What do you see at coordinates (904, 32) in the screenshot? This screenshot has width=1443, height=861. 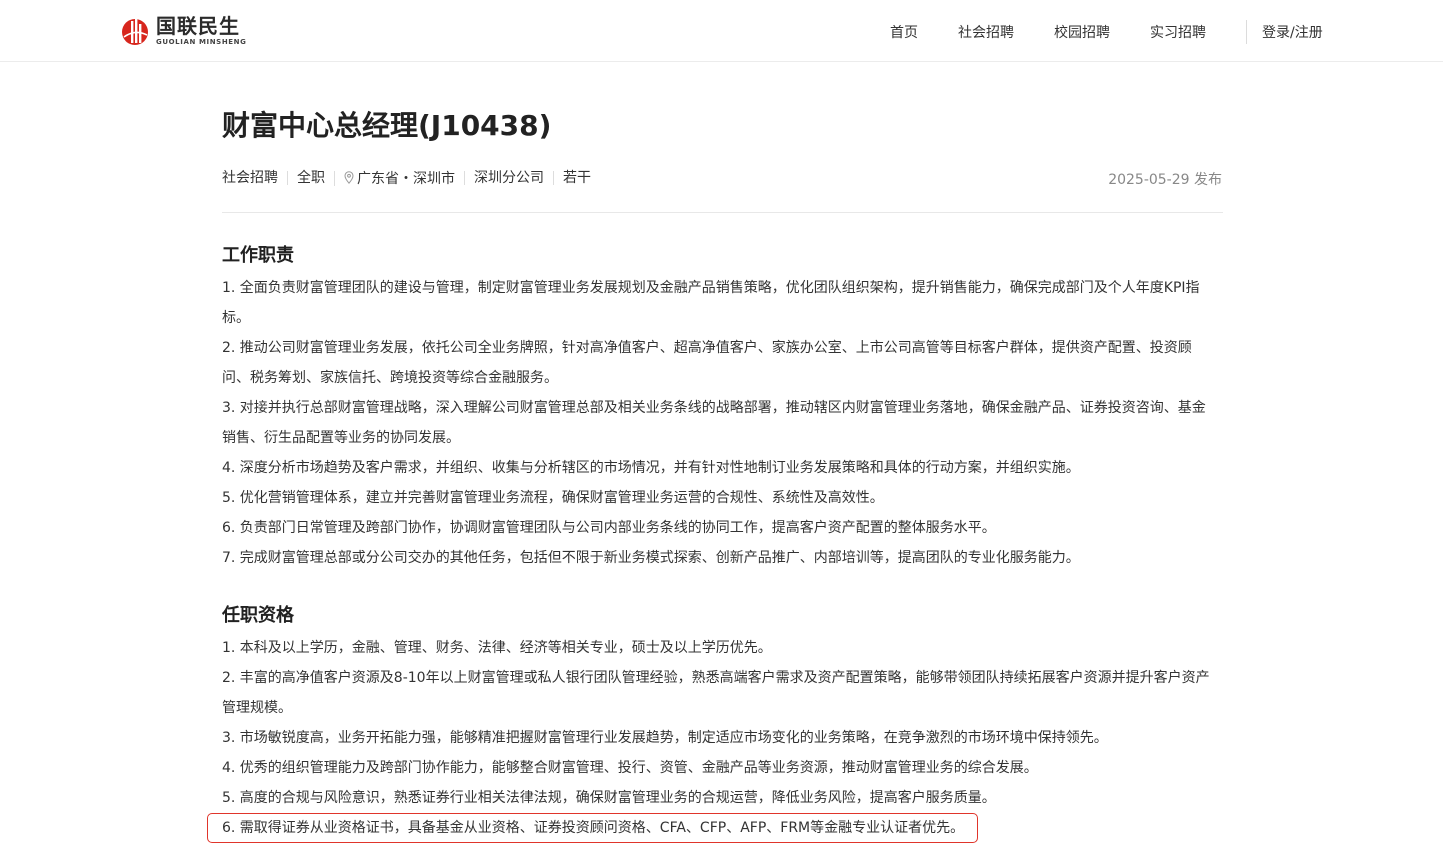 I see `nav-home: 首页` at bounding box center [904, 32].